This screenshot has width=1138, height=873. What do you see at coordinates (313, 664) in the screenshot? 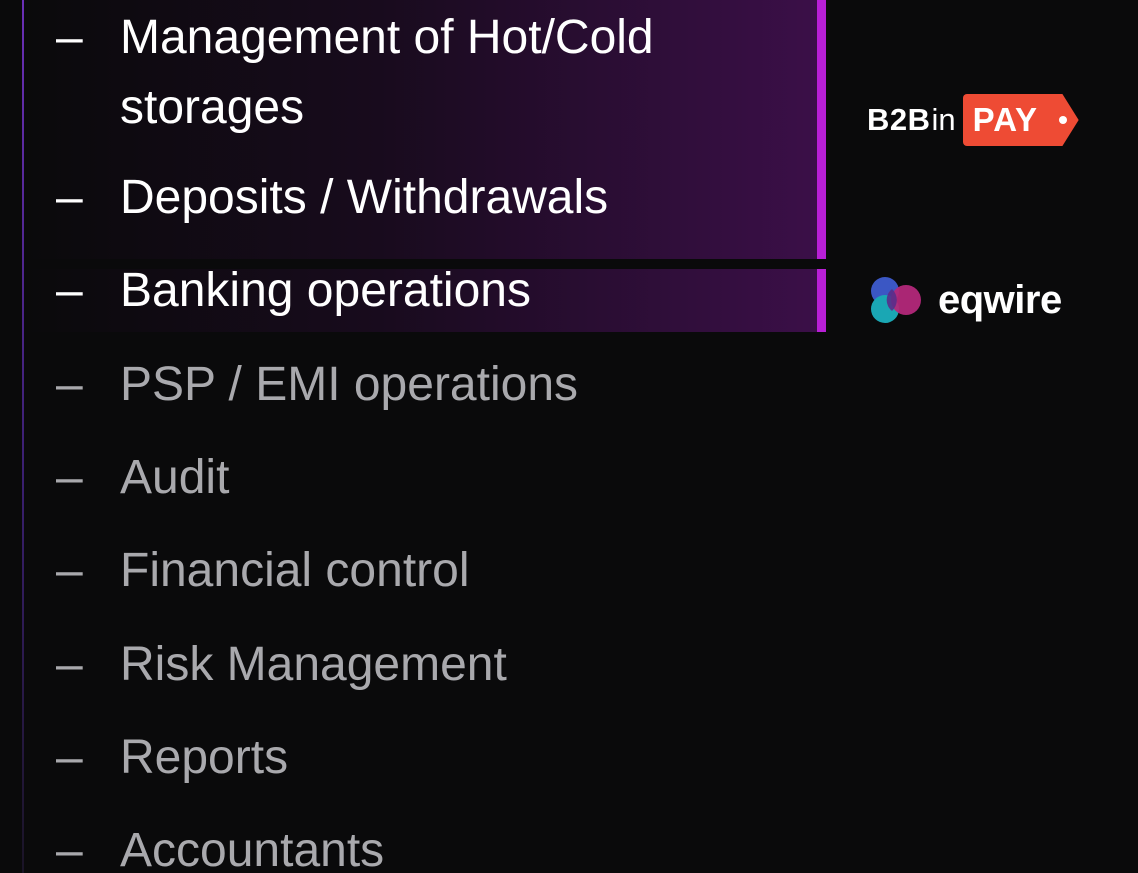
I see `list-item-label: Risk Management` at bounding box center [313, 664].